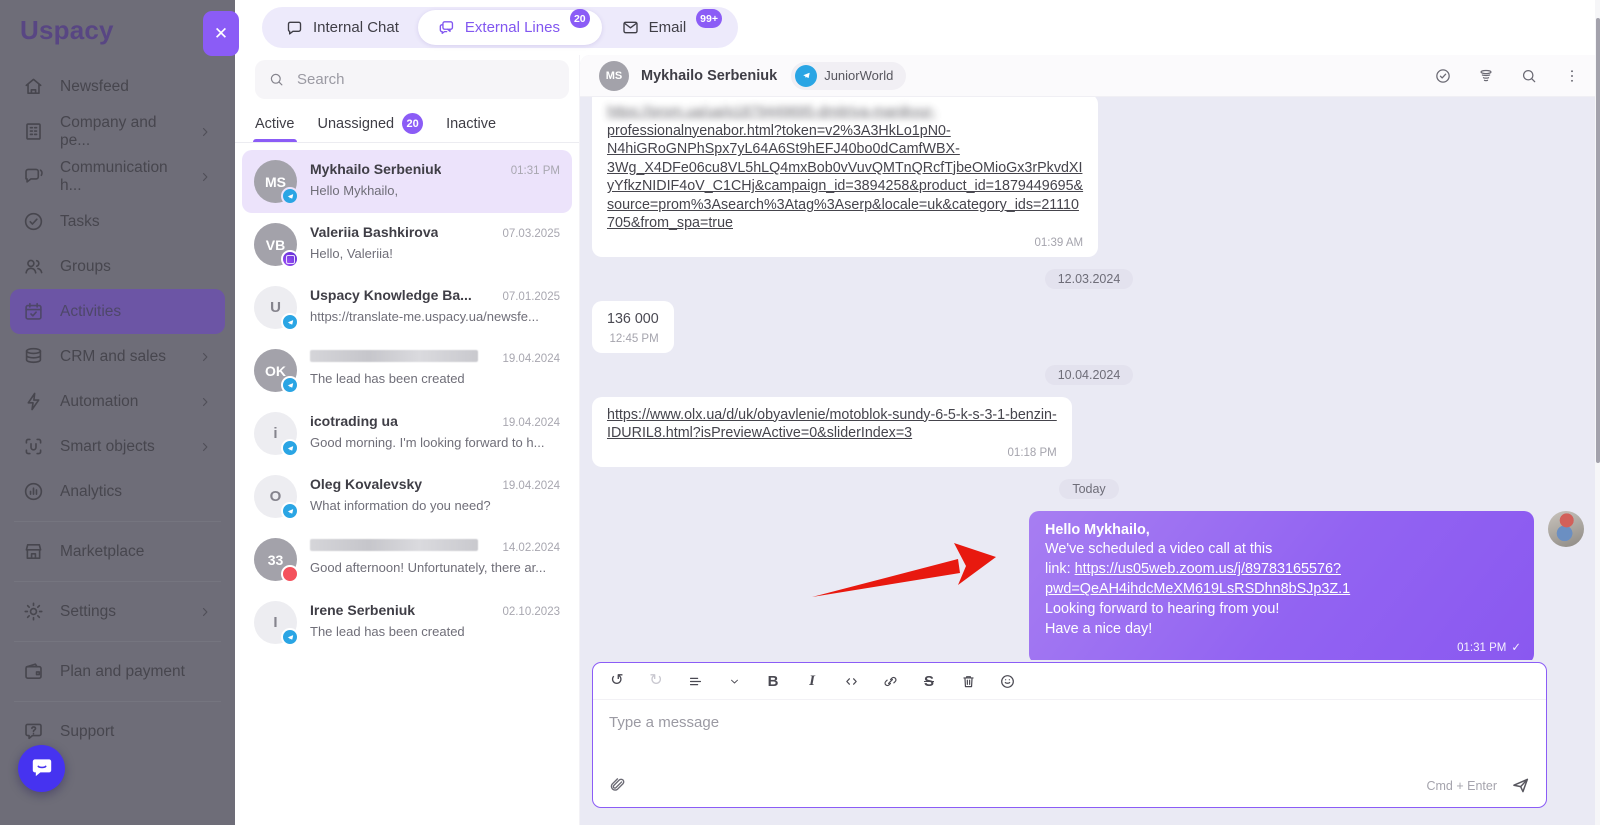 The width and height of the screenshot is (1600, 825). Describe the element at coordinates (734, 681) in the screenshot. I see `chevron-down-icon` at that location.